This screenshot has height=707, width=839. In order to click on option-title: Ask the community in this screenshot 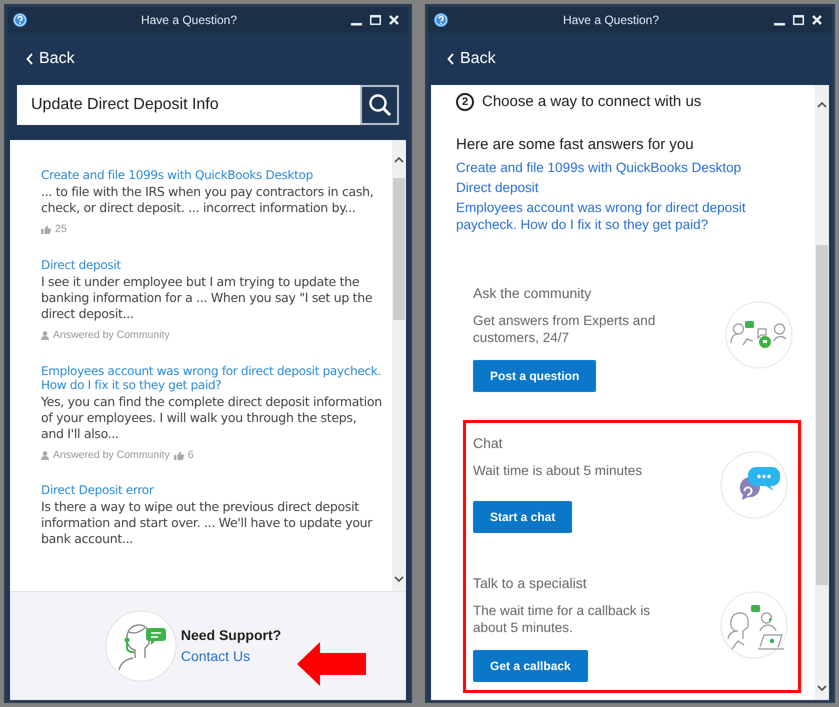, I will do `click(532, 293)`.